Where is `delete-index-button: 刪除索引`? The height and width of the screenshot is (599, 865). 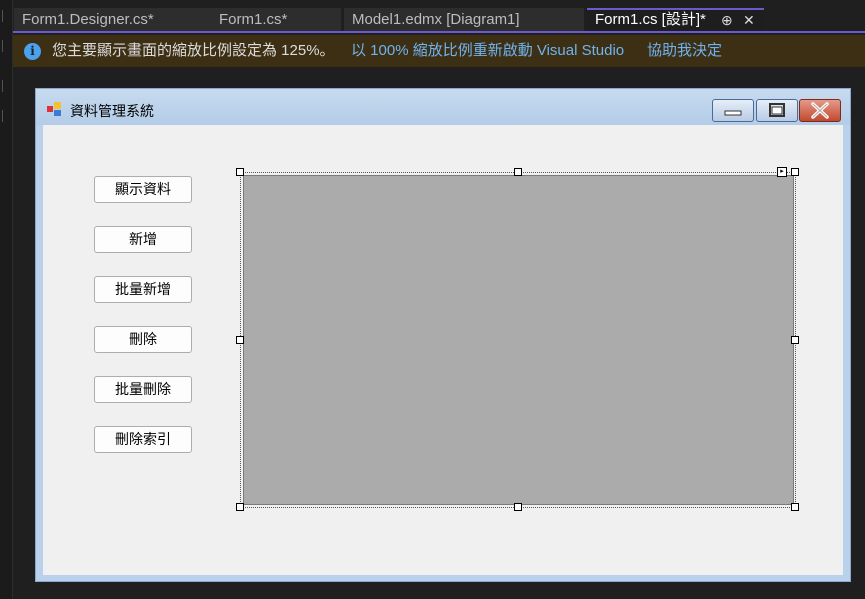
delete-index-button: 刪除索引 is located at coordinates (143, 439).